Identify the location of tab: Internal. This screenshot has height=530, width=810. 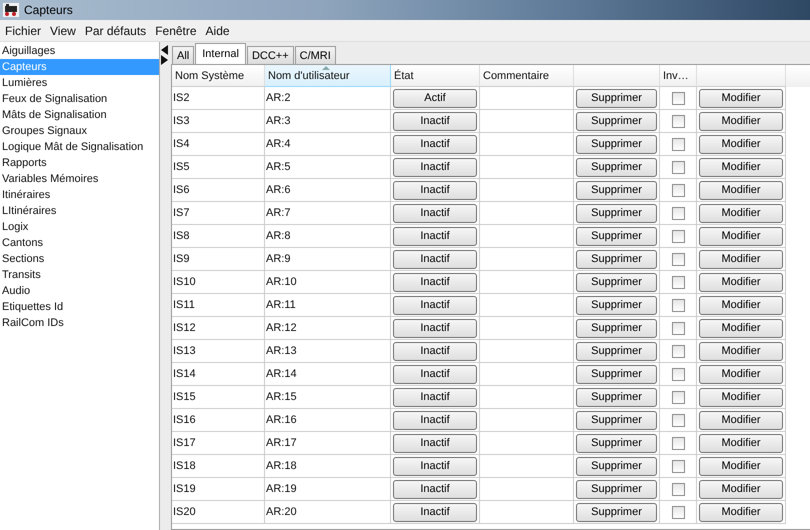
(220, 53).